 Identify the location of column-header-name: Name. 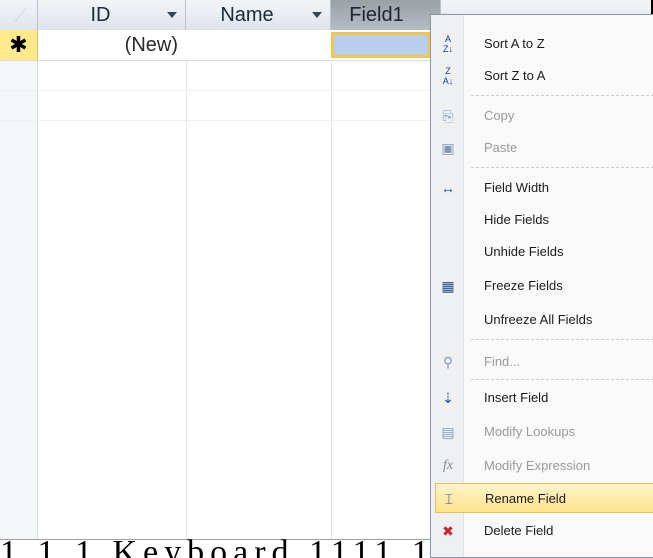
(258, 15).